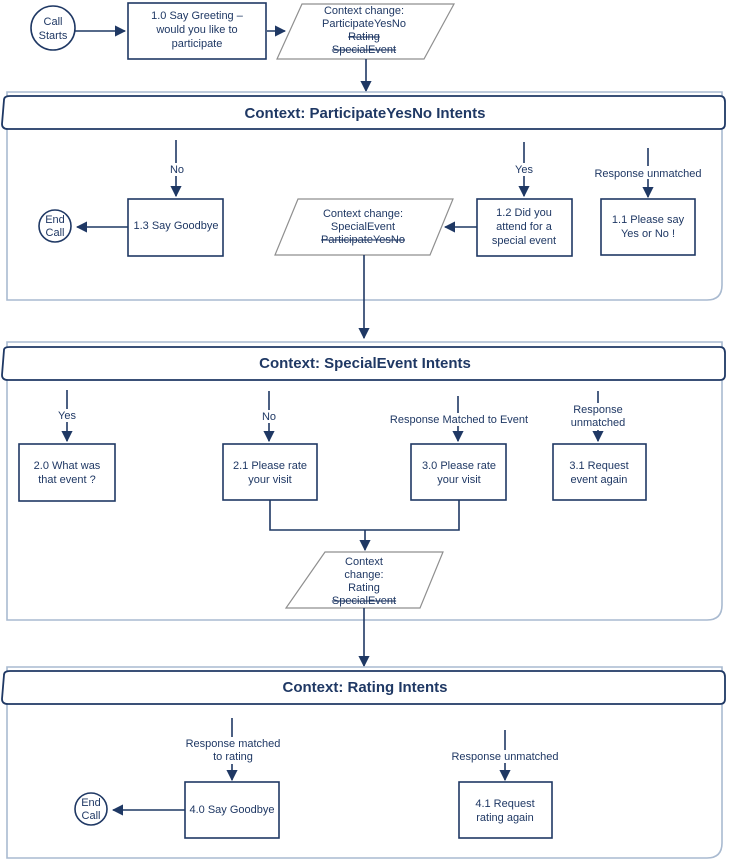  Describe the element at coordinates (363, 214) in the screenshot. I see `context-change-2-line-1: Context change:` at that location.